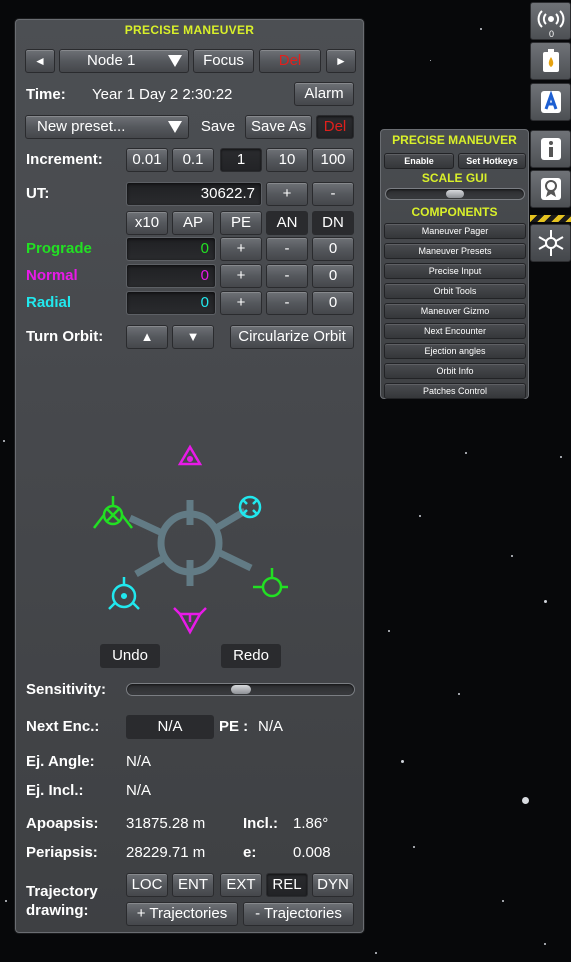 The height and width of the screenshot is (962, 571). Describe the element at coordinates (287, 303) in the screenshot. I see `radial-minus-button: -` at that location.